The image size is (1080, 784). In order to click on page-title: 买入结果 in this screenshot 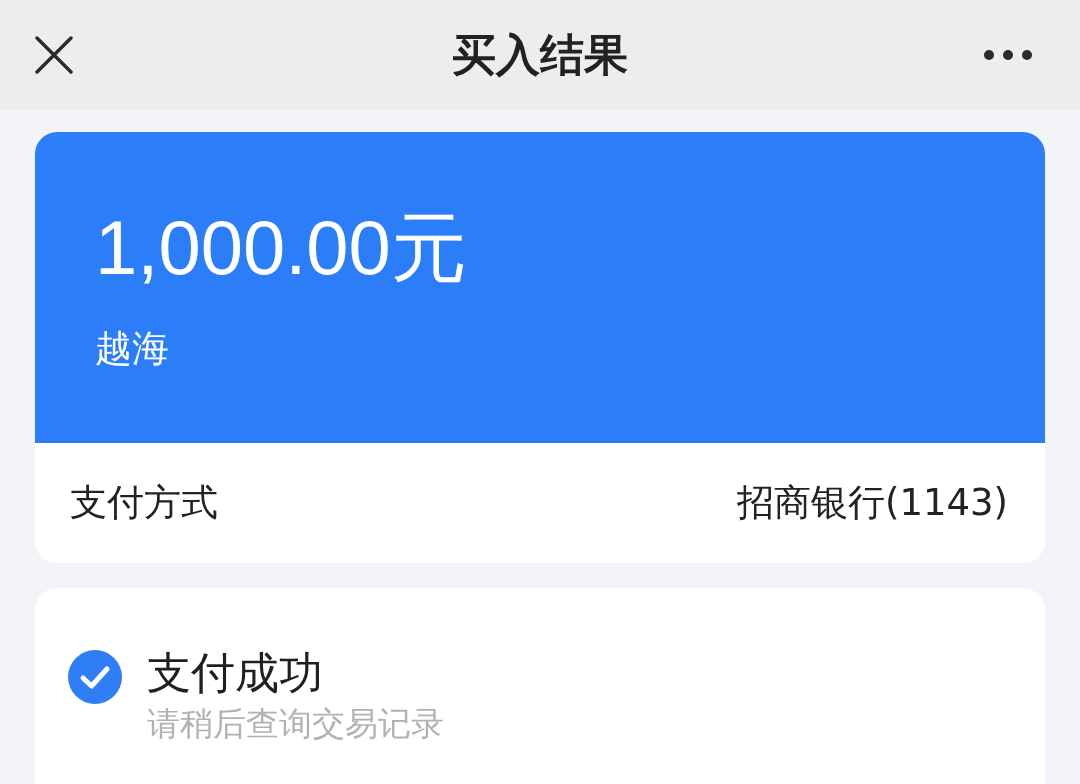, I will do `click(540, 55)`.